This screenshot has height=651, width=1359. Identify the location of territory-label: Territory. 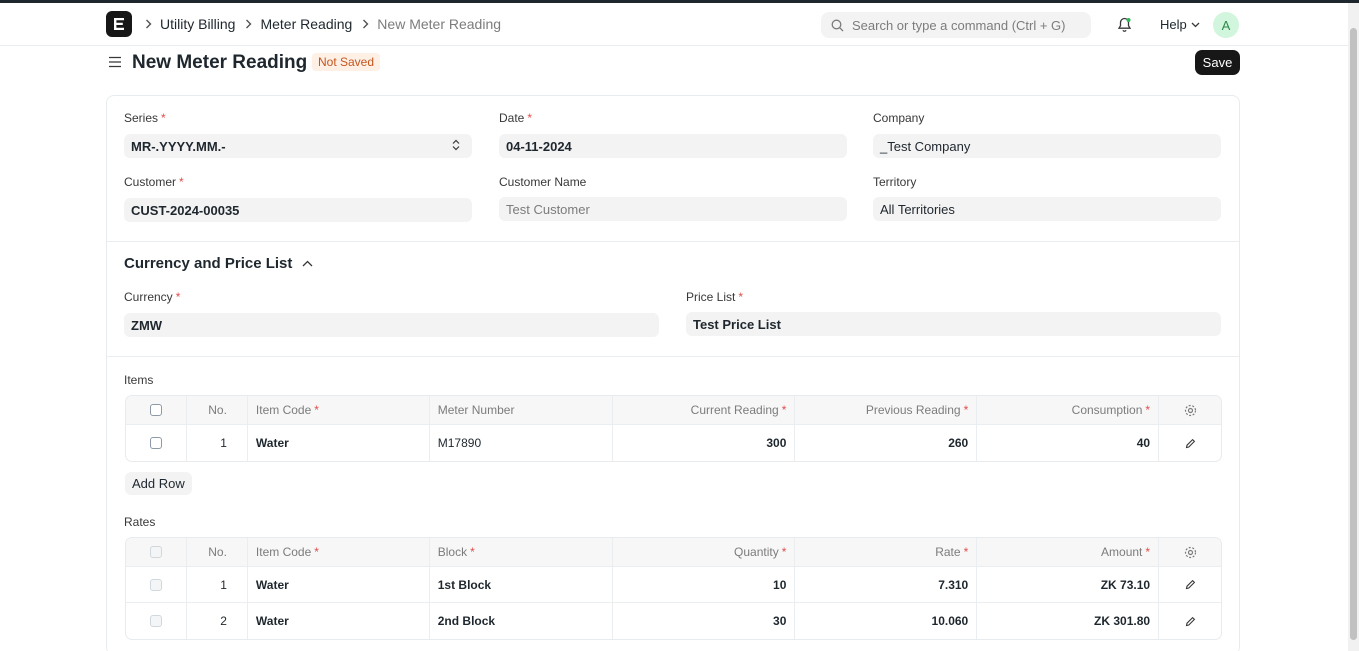
(895, 182).